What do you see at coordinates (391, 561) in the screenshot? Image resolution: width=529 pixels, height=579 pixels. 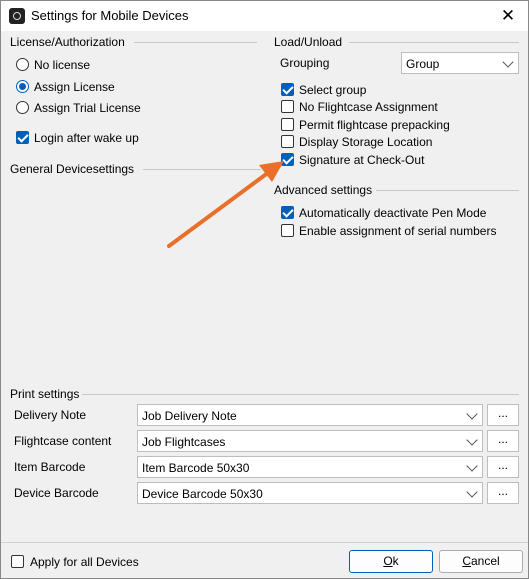 I see `ok-button: Ok` at bounding box center [391, 561].